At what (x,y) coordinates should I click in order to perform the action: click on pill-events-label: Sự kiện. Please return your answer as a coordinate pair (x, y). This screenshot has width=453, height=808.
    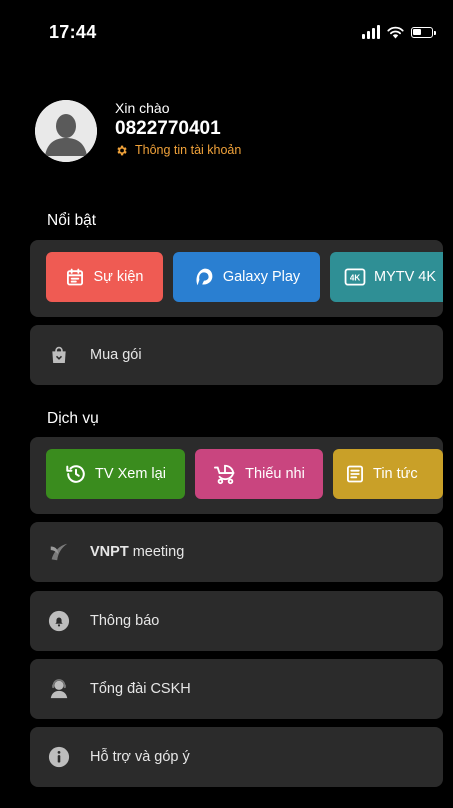
    Looking at the image, I should click on (118, 277).